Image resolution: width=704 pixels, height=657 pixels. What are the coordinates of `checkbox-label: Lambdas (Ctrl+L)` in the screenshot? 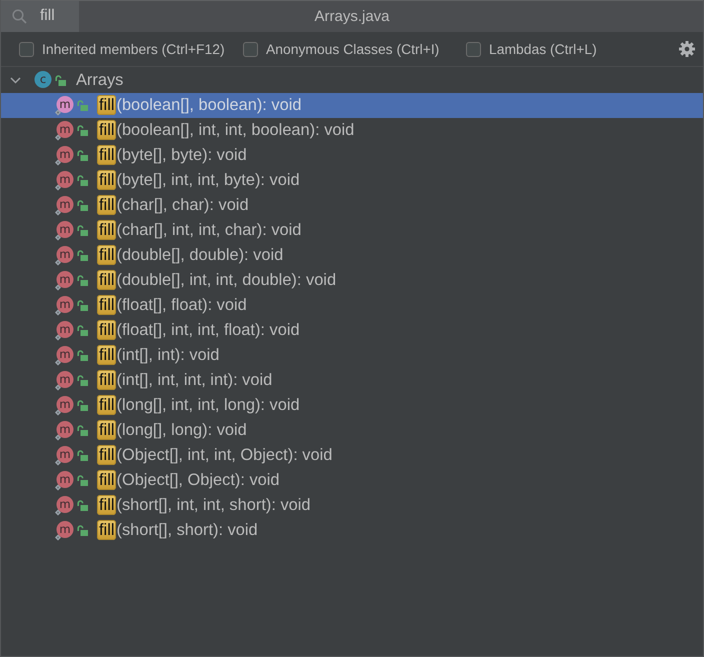 It's located at (543, 49).